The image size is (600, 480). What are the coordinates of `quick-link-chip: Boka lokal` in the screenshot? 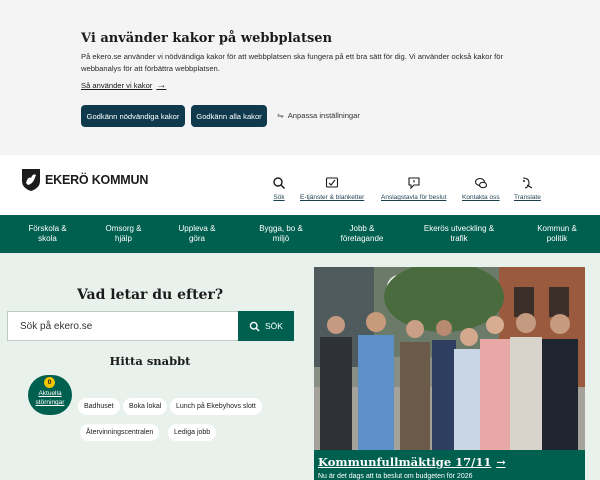 It's located at (145, 406).